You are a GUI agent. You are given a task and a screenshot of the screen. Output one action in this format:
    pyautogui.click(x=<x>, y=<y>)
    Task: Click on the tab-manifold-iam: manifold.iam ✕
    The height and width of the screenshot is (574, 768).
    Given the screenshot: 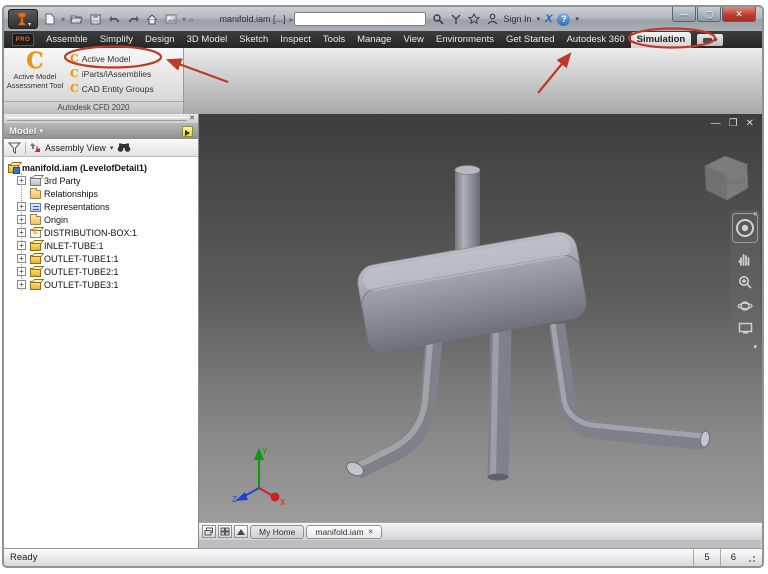 What is the action you would take?
    pyautogui.click(x=344, y=531)
    